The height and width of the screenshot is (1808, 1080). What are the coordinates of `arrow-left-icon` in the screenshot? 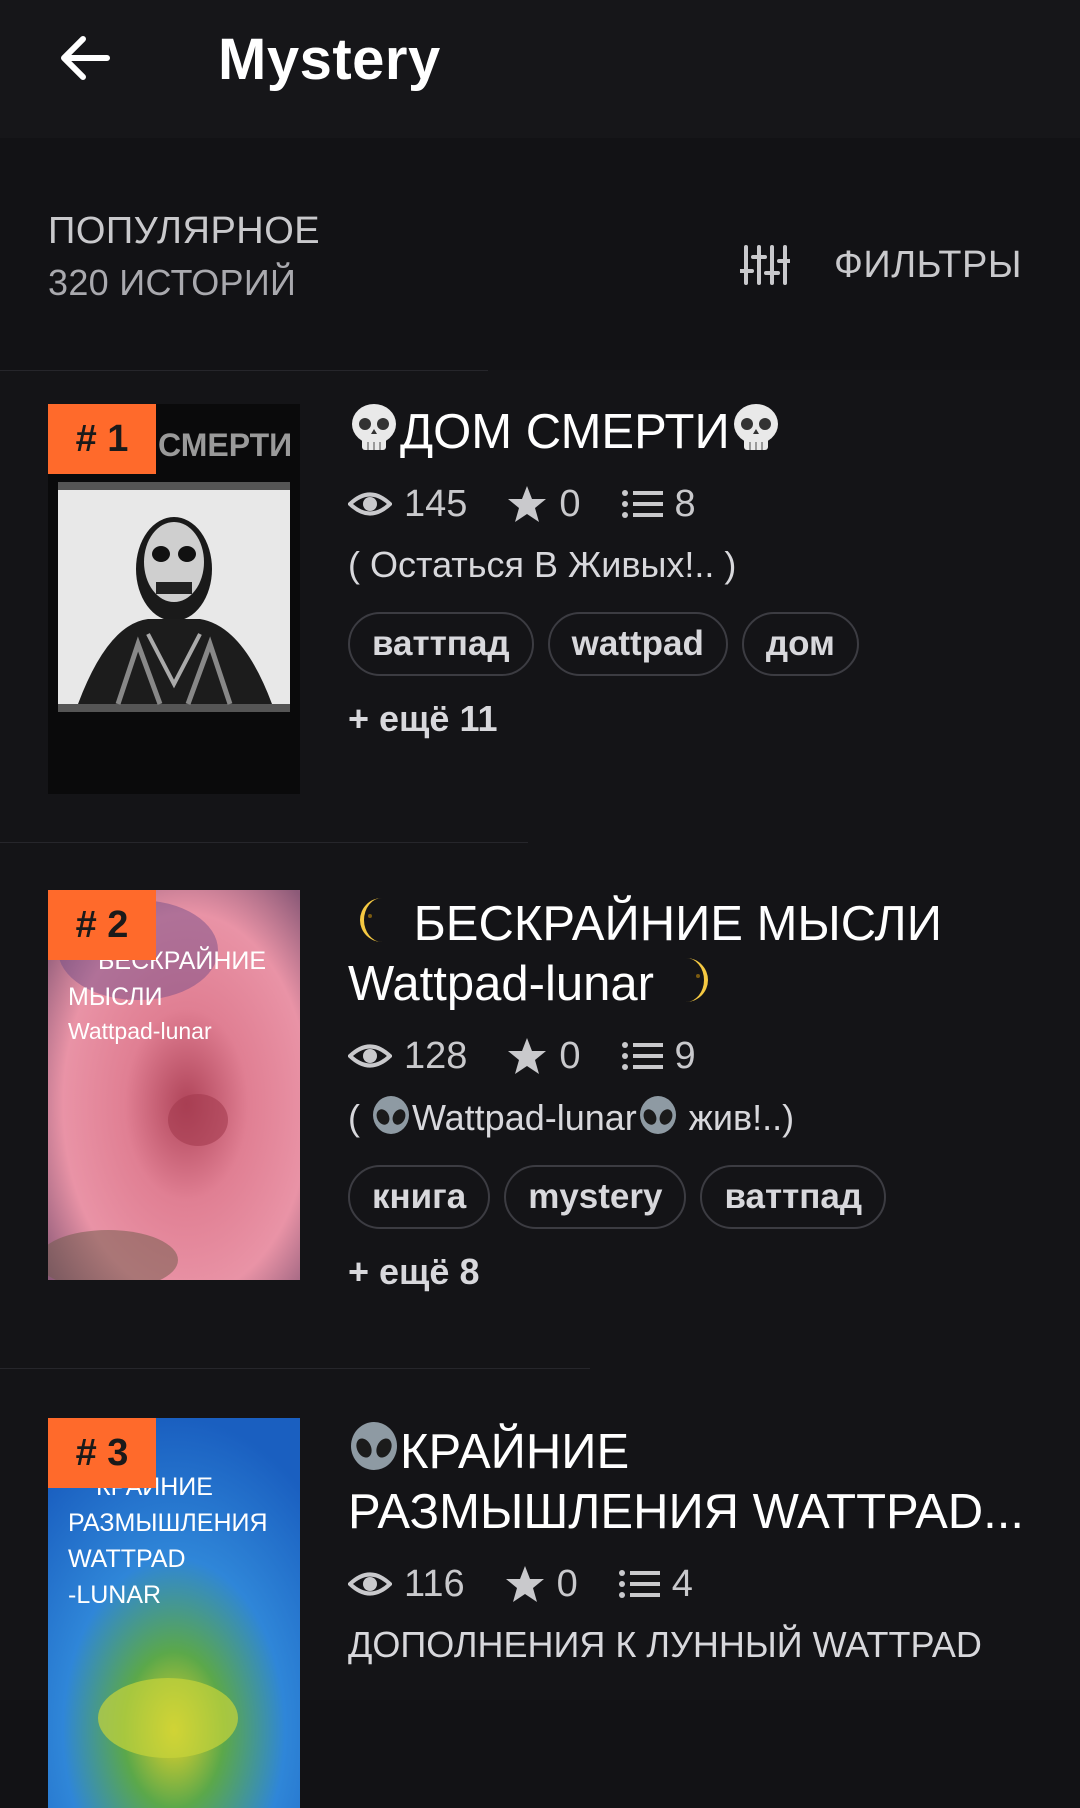 It's located at (85, 58).